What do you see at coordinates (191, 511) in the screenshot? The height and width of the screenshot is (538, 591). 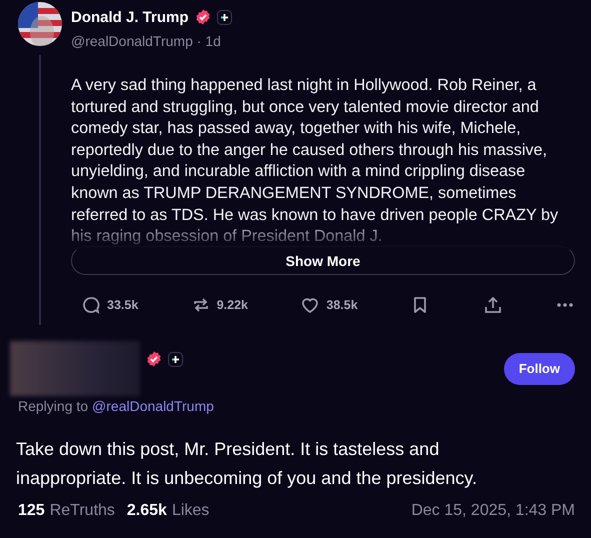 I see `stat-label: Likes` at bounding box center [191, 511].